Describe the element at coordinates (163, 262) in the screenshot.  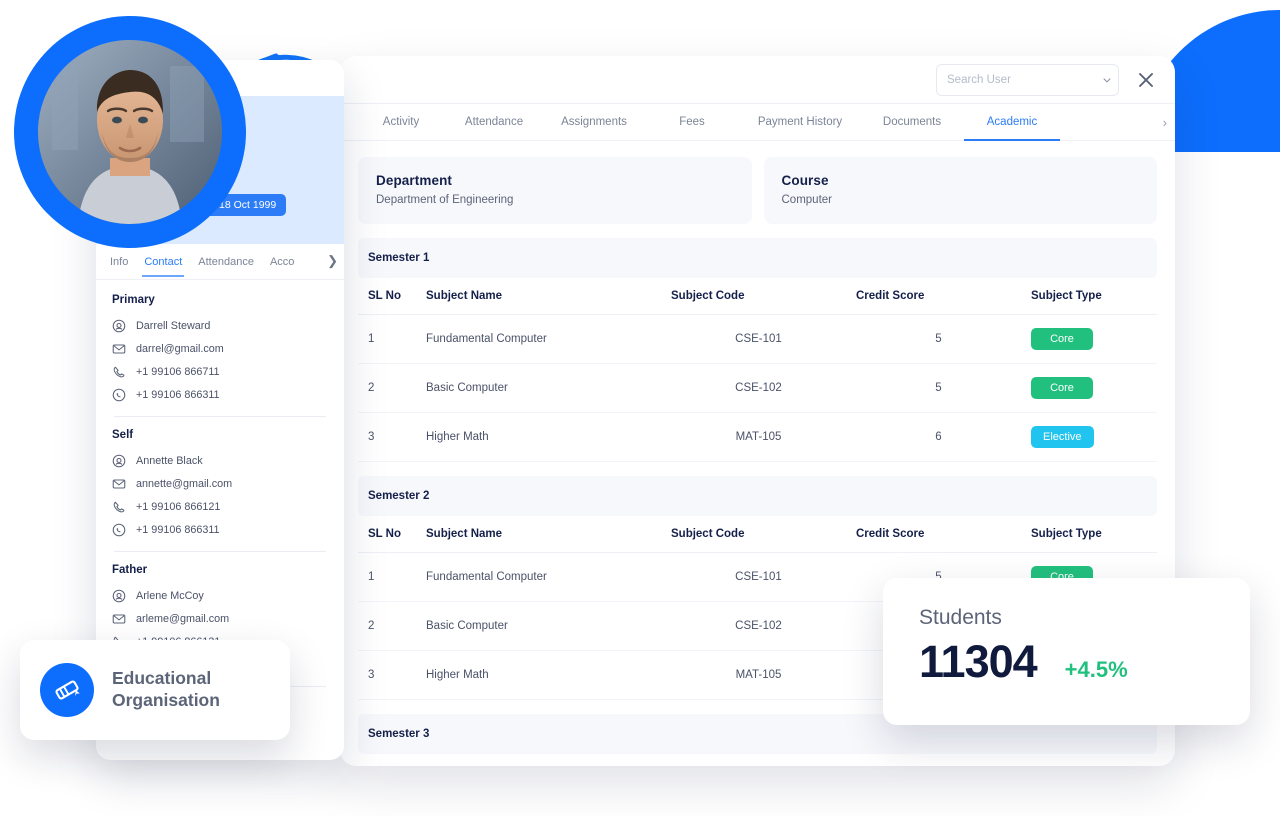
I see `profile-tab-label: Contact` at that location.